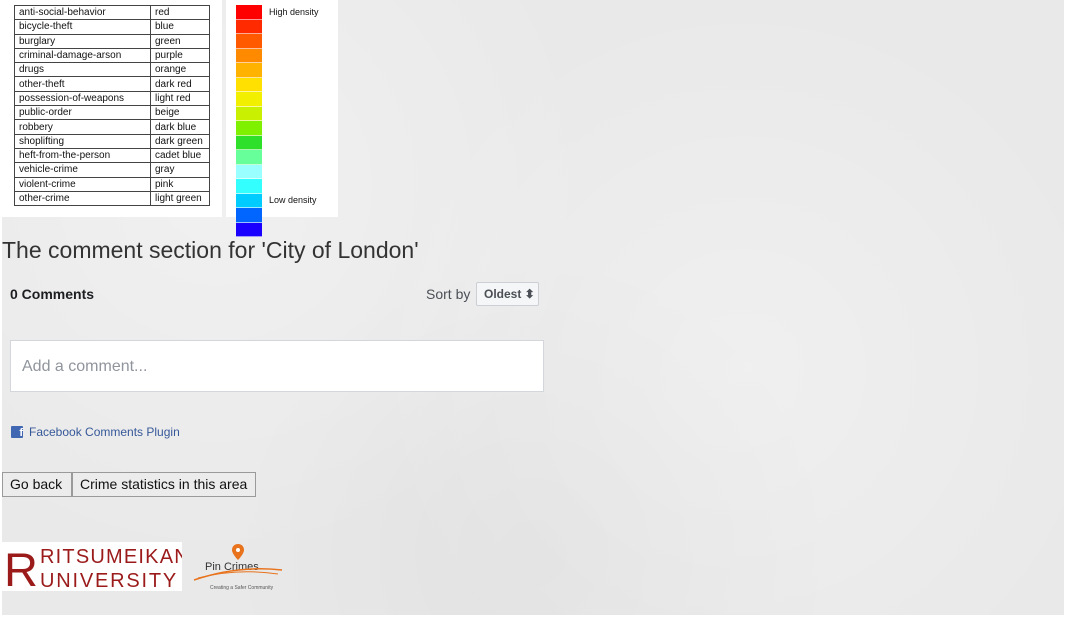 This screenshot has width=1066, height=617. I want to click on legend-row: other-theft dark red, so click(112, 84).